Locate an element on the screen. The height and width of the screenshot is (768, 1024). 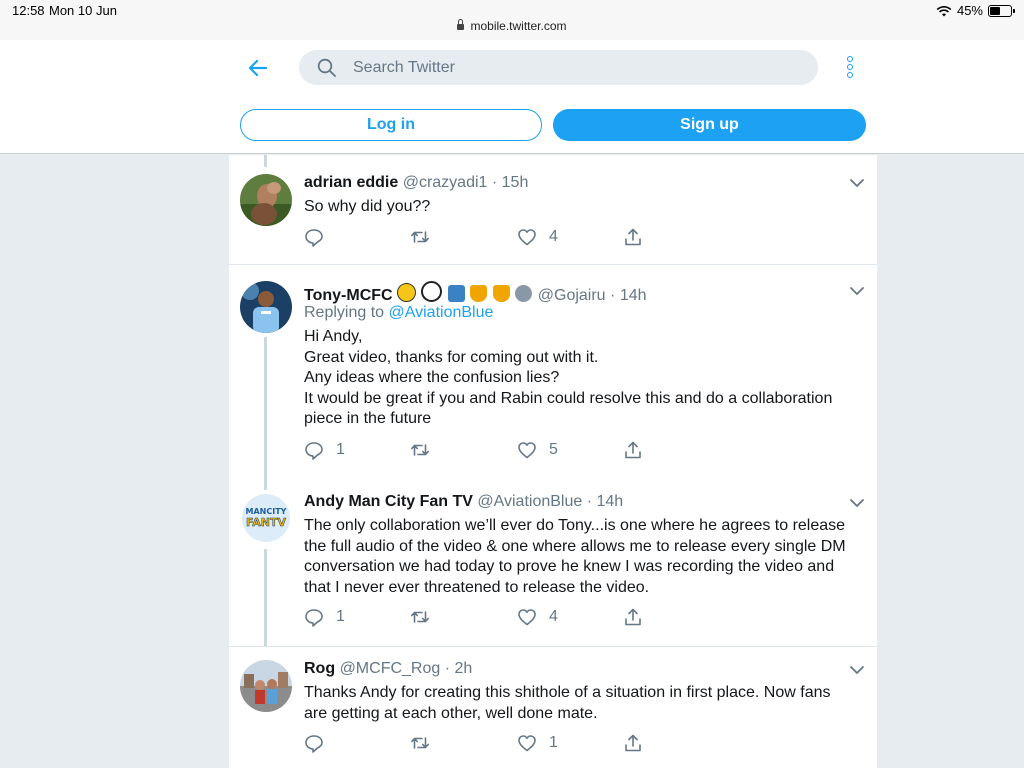
user-handle: @MCFC_Rog is located at coordinates (390, 668).